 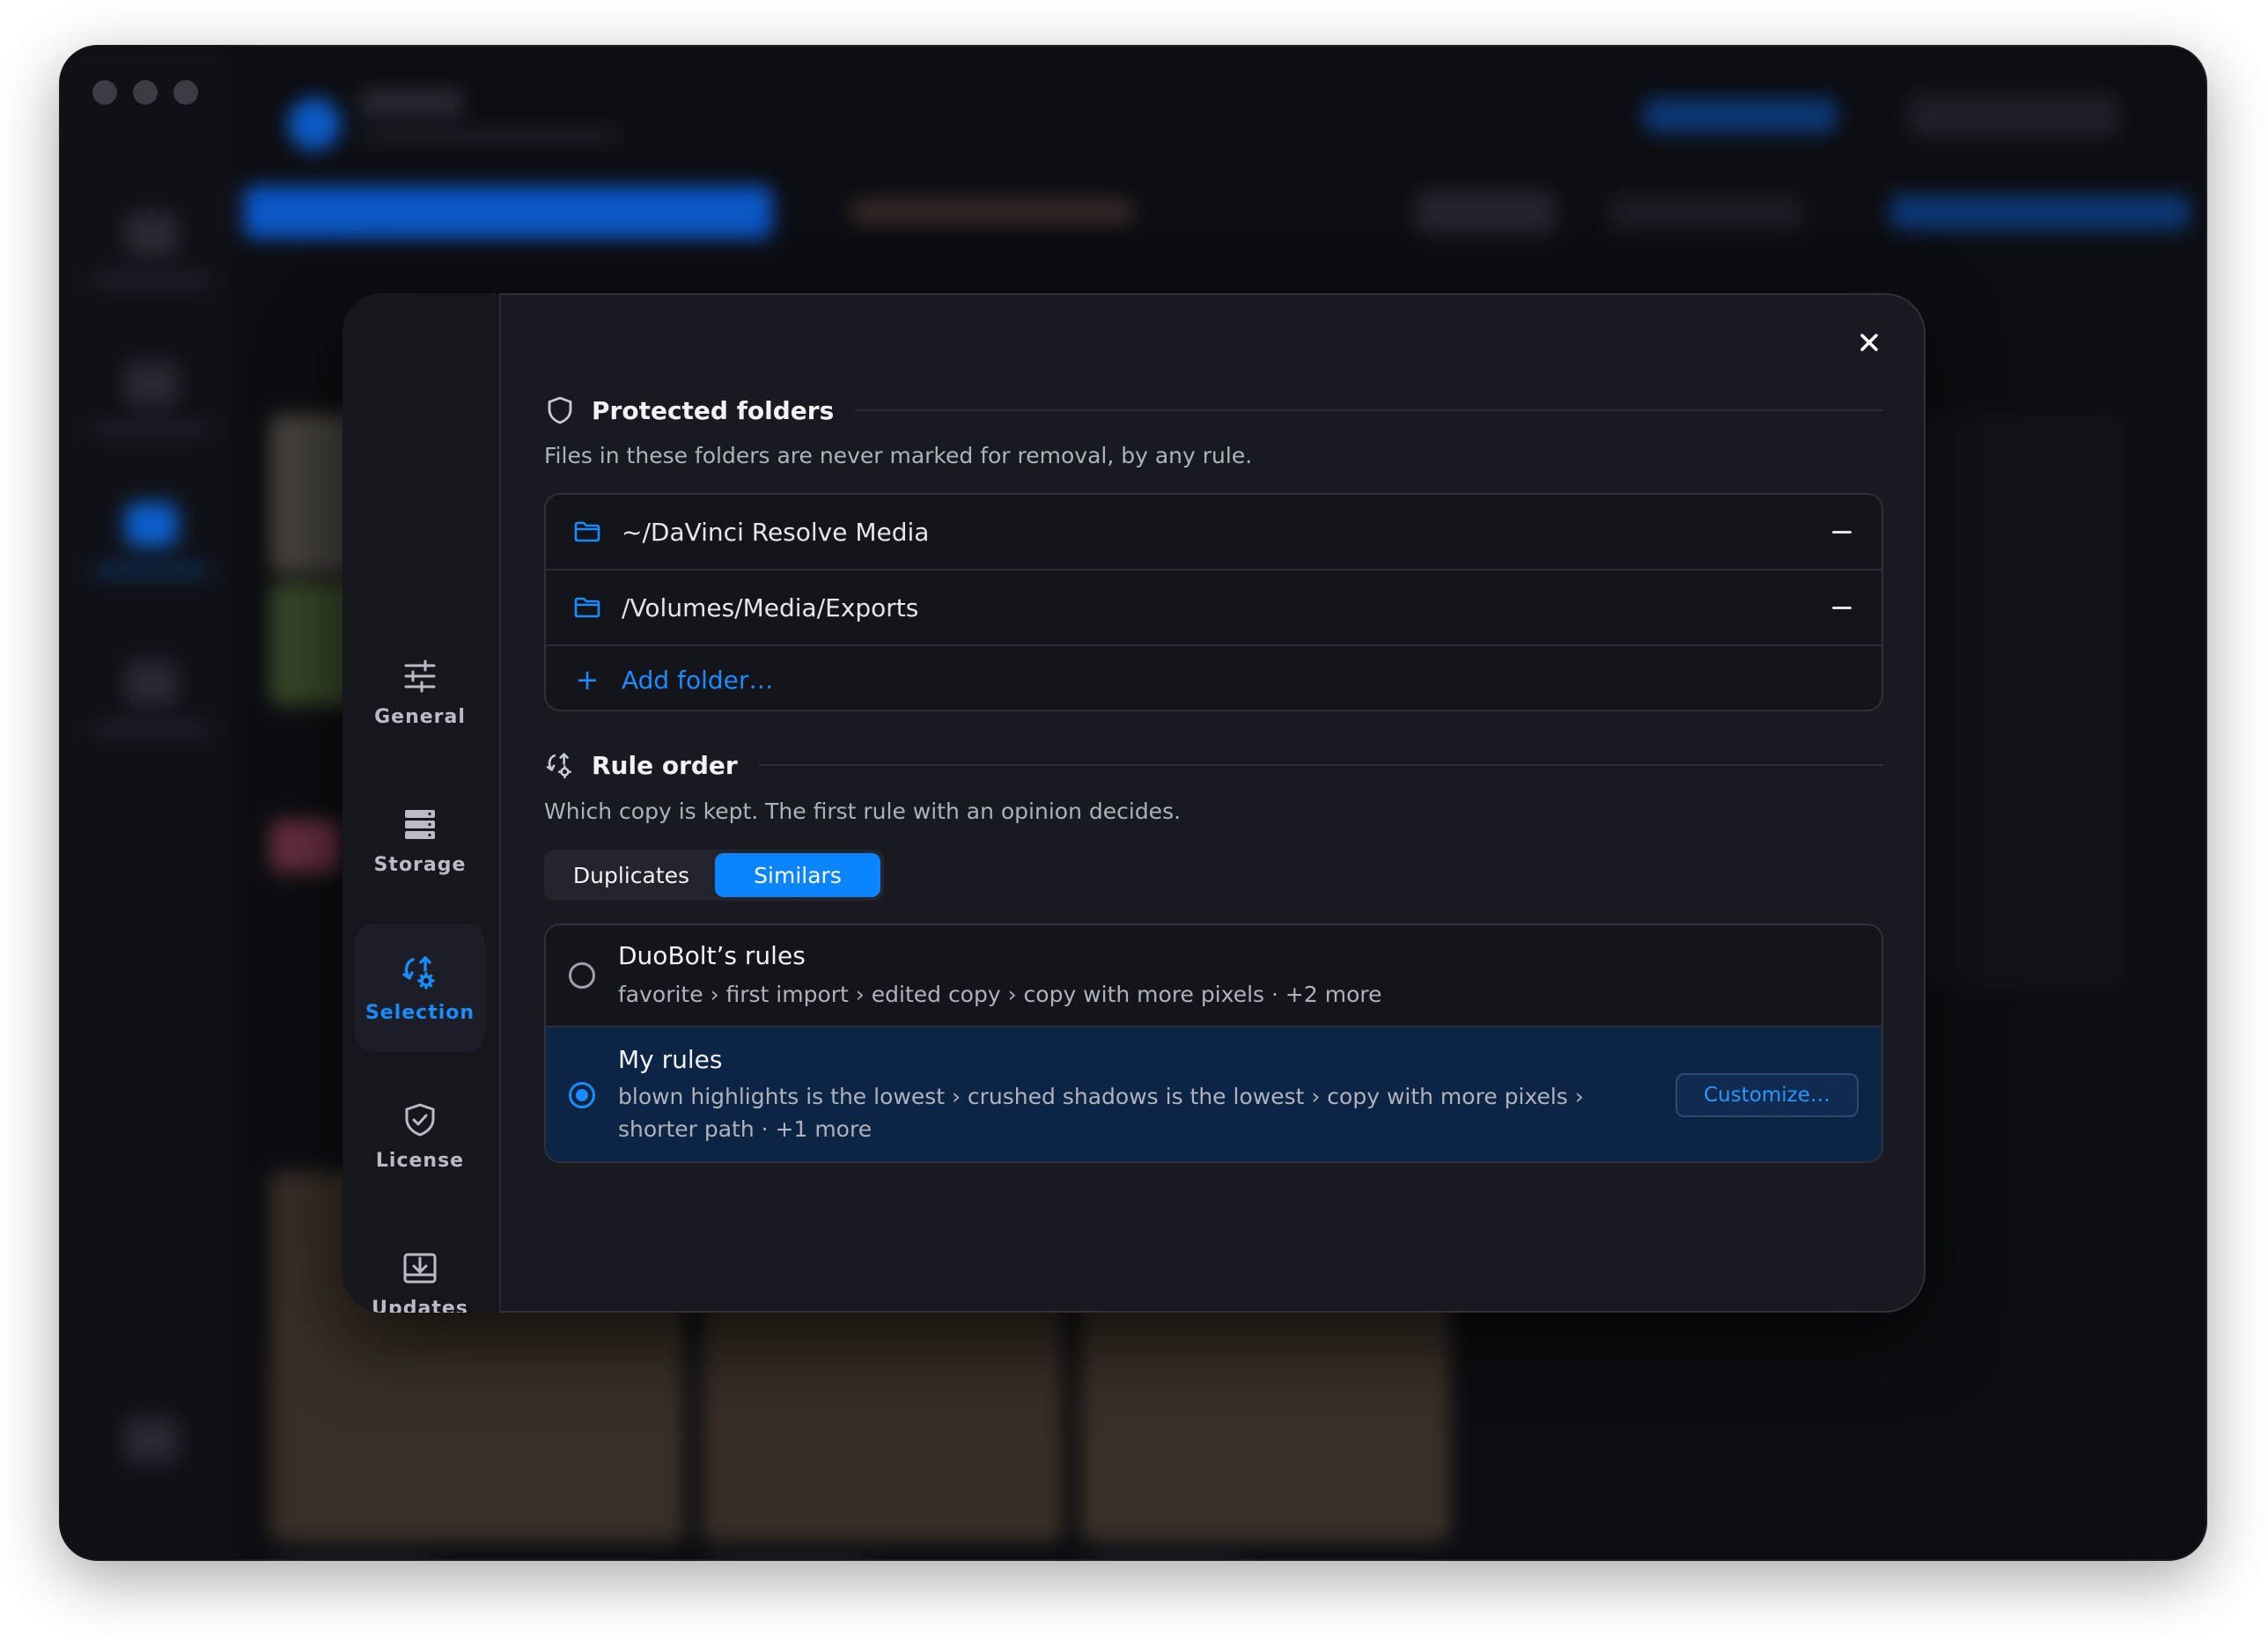 I want to click on download-tray-icon, so click(x=420, y=1267).